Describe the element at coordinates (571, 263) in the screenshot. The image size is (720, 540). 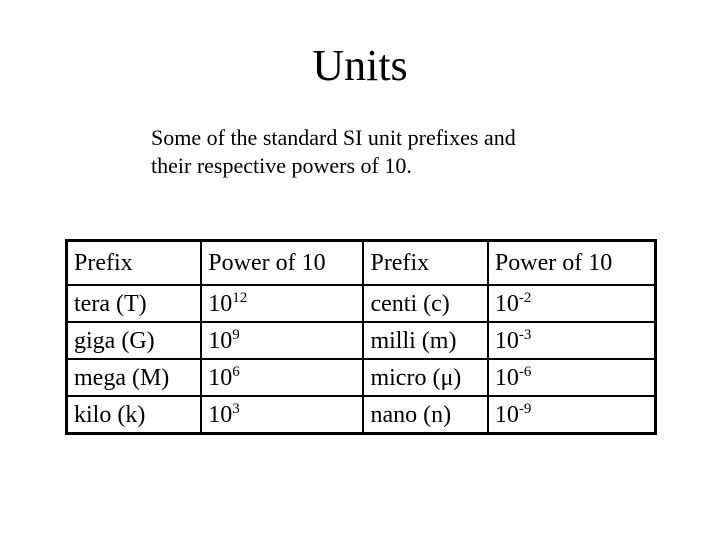
I see `header-power-small: Power of 10` at that location.